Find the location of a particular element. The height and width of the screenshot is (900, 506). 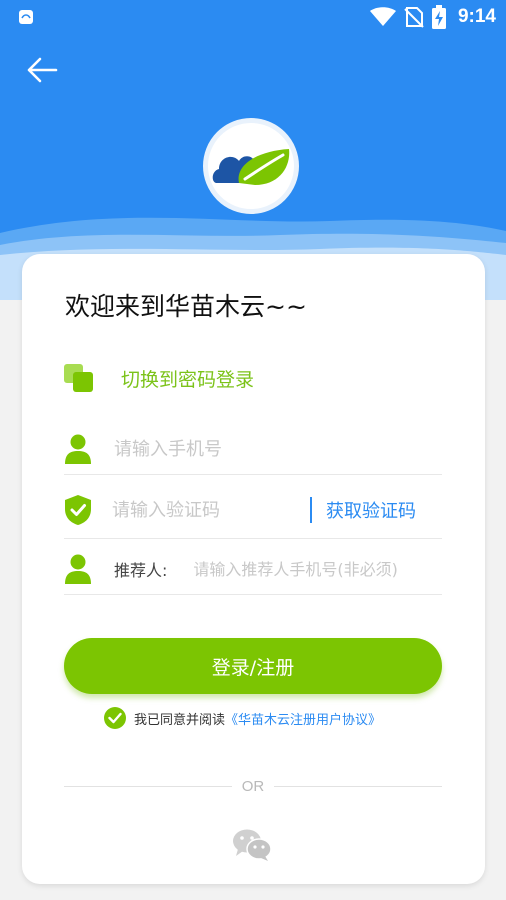

check-icon is located at coordinates (115, 718).